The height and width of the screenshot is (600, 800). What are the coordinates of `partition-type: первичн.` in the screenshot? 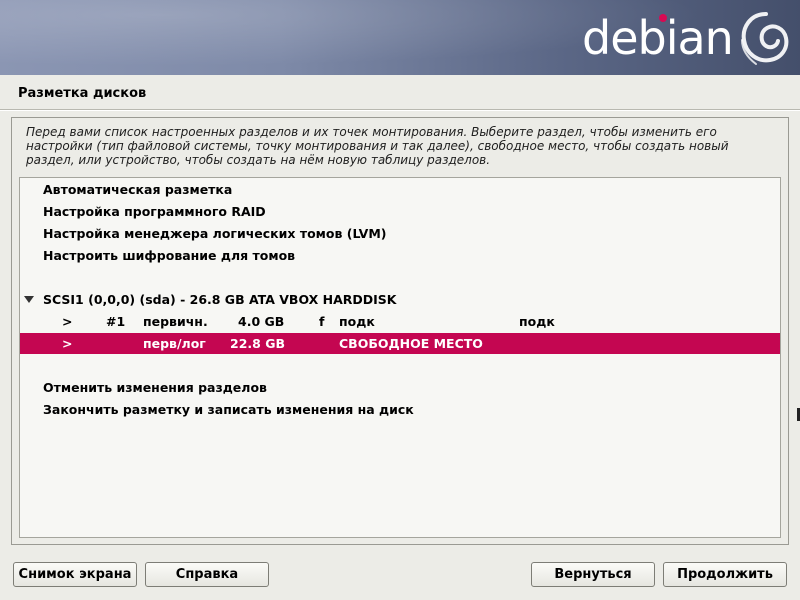 It's located at (175, 321).